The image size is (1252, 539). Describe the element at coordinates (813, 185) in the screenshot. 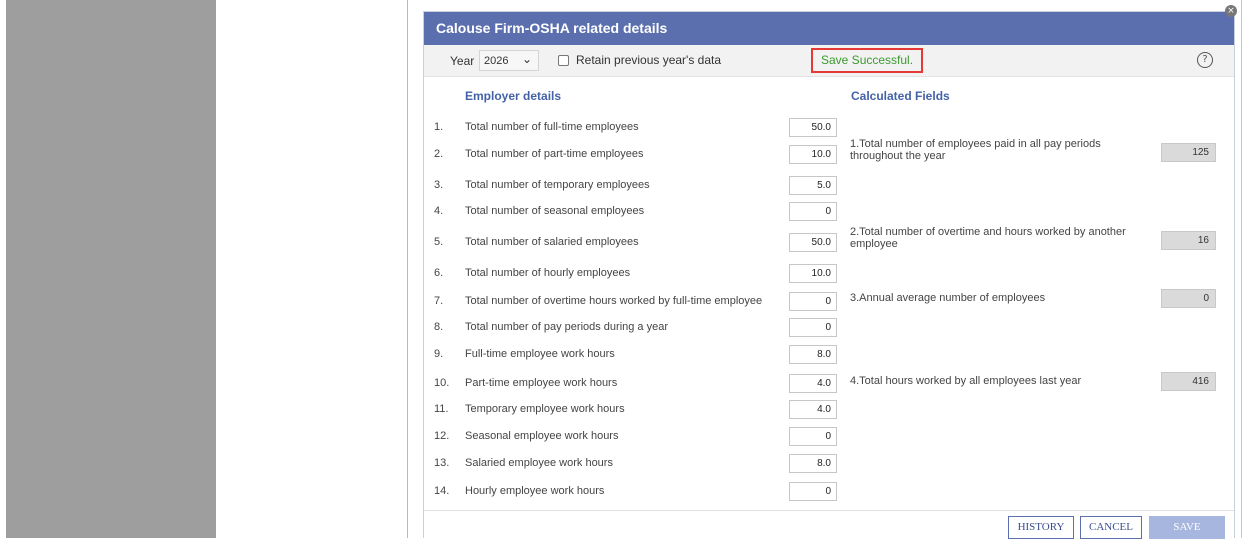

I see `row-value-input: 5.0` at that location.